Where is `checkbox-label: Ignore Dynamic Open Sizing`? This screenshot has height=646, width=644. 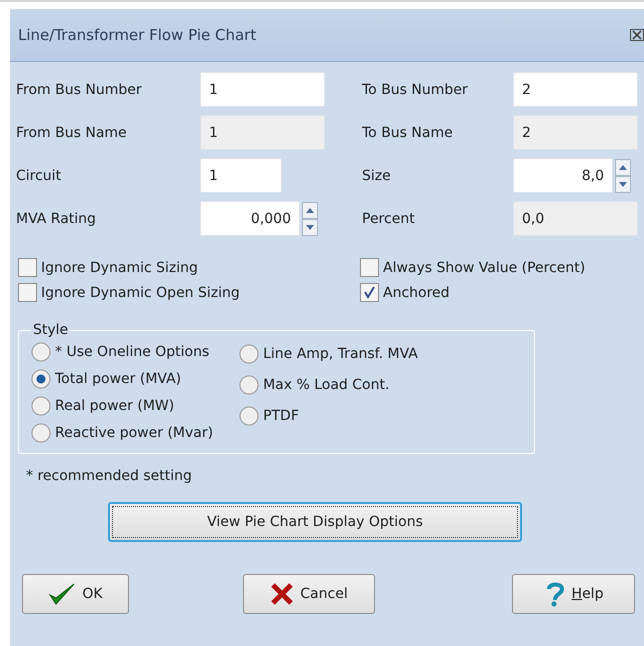 checkbox-label: Ignore Dynamic Open Sizing is located at coordinates (140, 292).